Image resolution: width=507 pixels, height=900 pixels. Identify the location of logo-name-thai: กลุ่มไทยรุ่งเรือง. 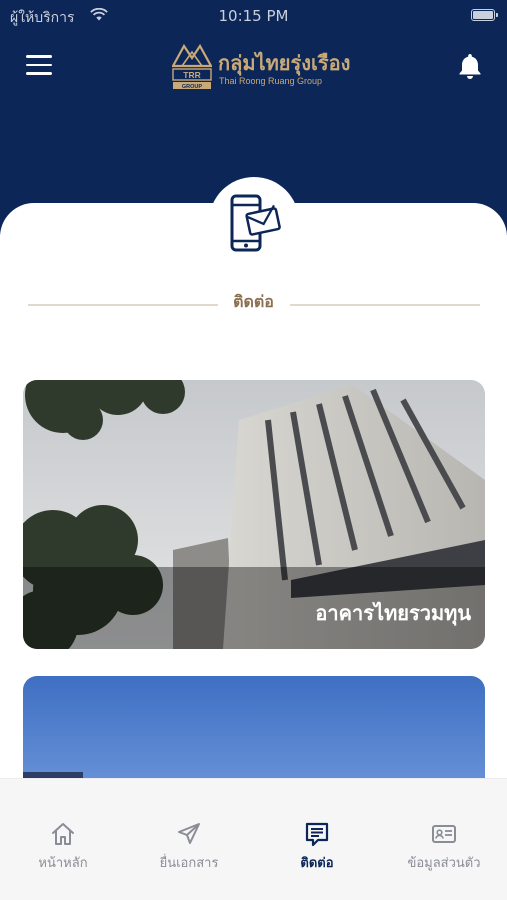
(284, 63).